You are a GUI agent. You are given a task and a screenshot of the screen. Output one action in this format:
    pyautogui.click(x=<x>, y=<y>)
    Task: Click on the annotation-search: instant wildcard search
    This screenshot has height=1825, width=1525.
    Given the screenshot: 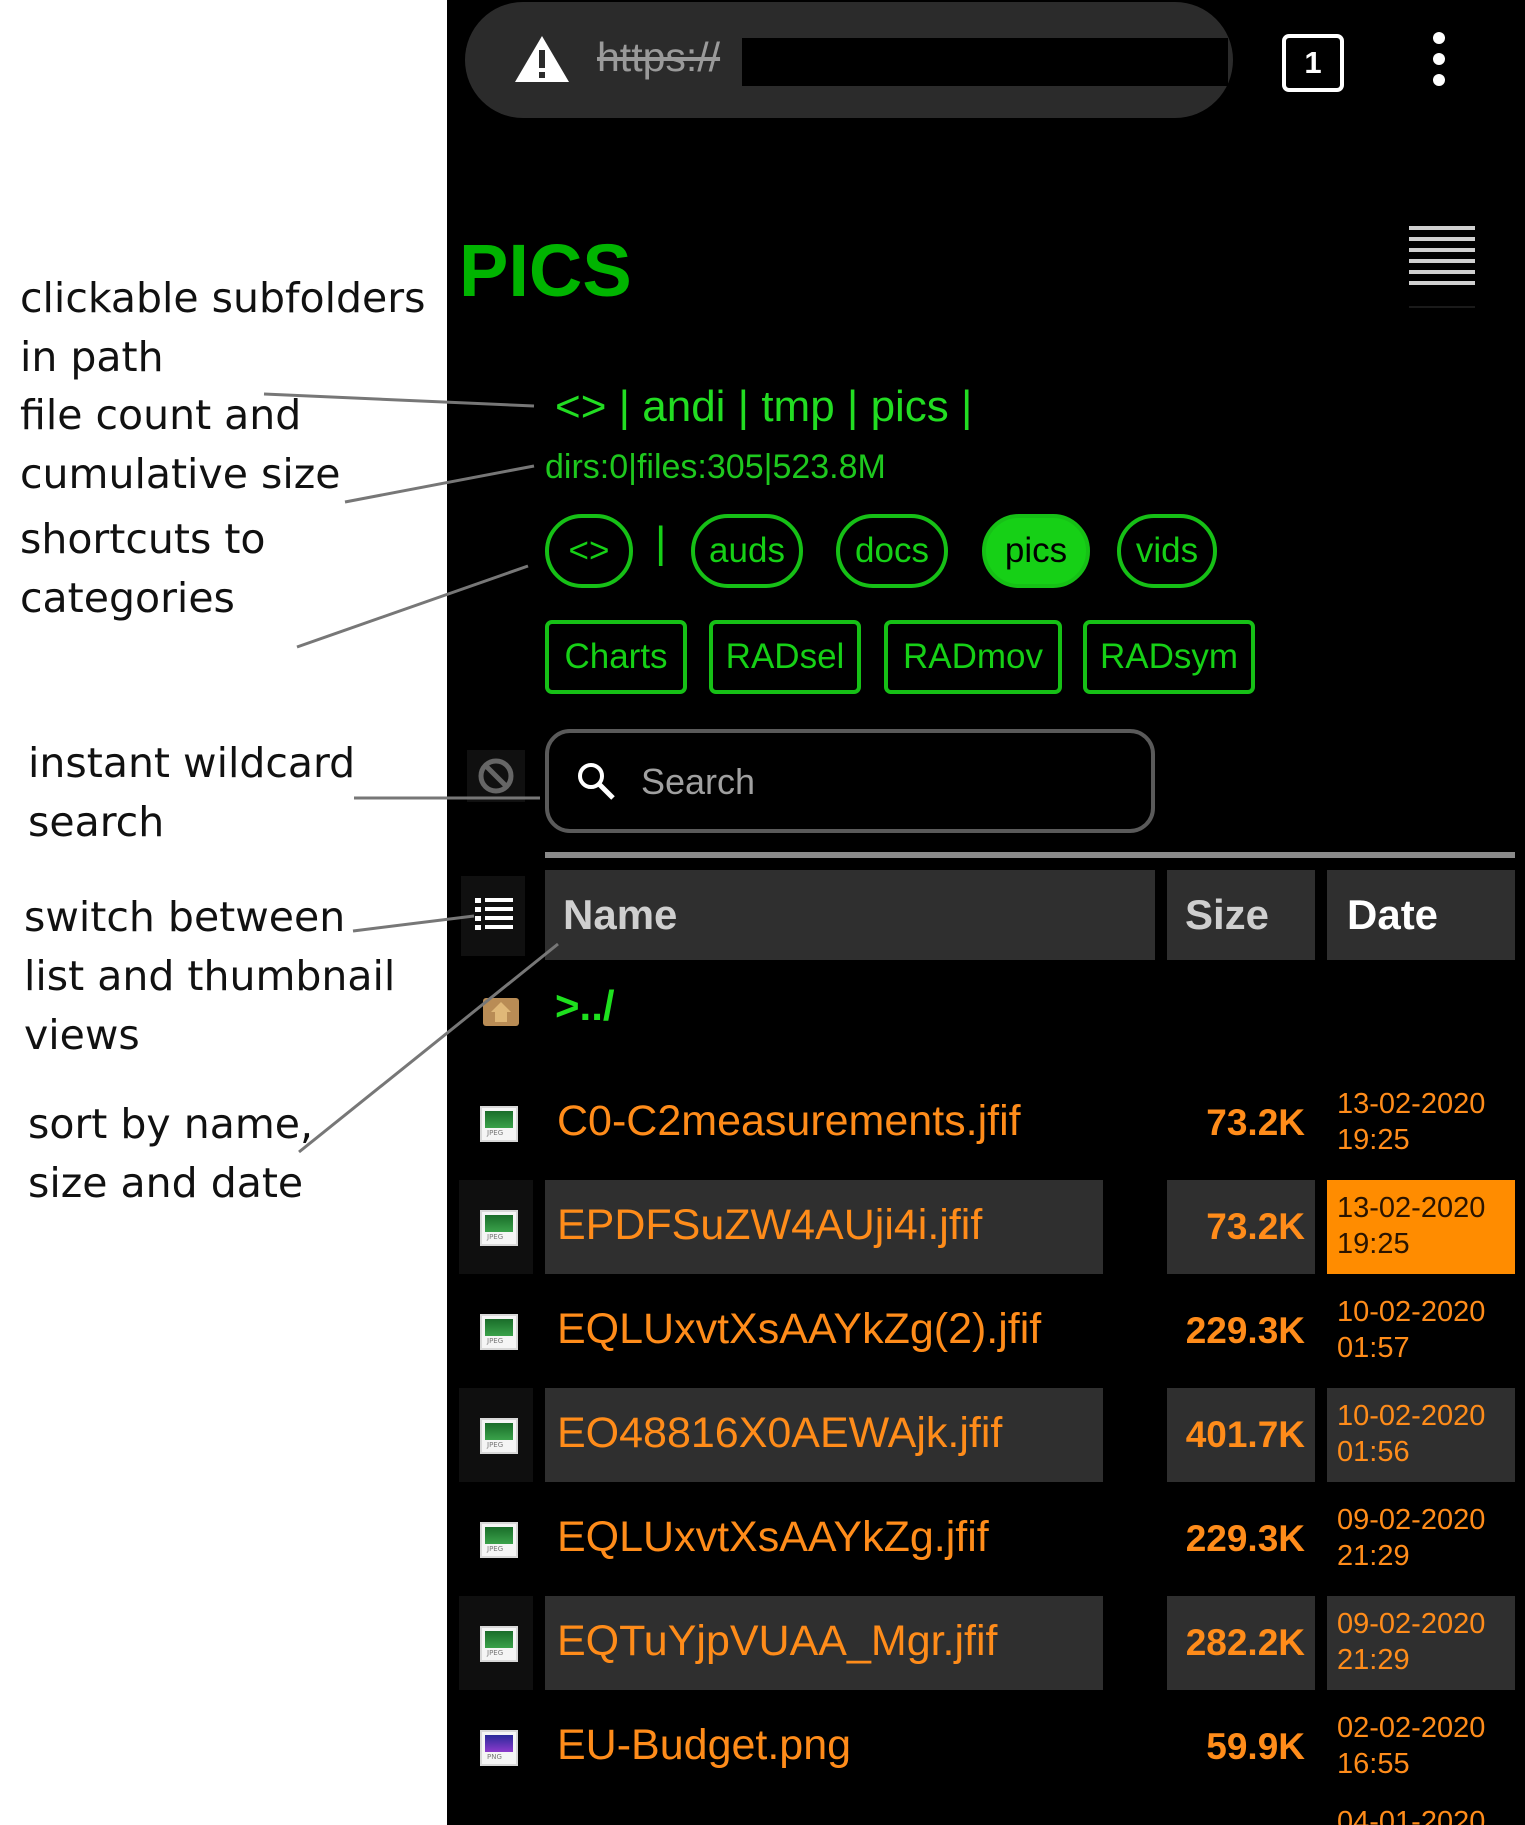 What is the action you would take?
    pyautogui.click(x=192, y=792)
    